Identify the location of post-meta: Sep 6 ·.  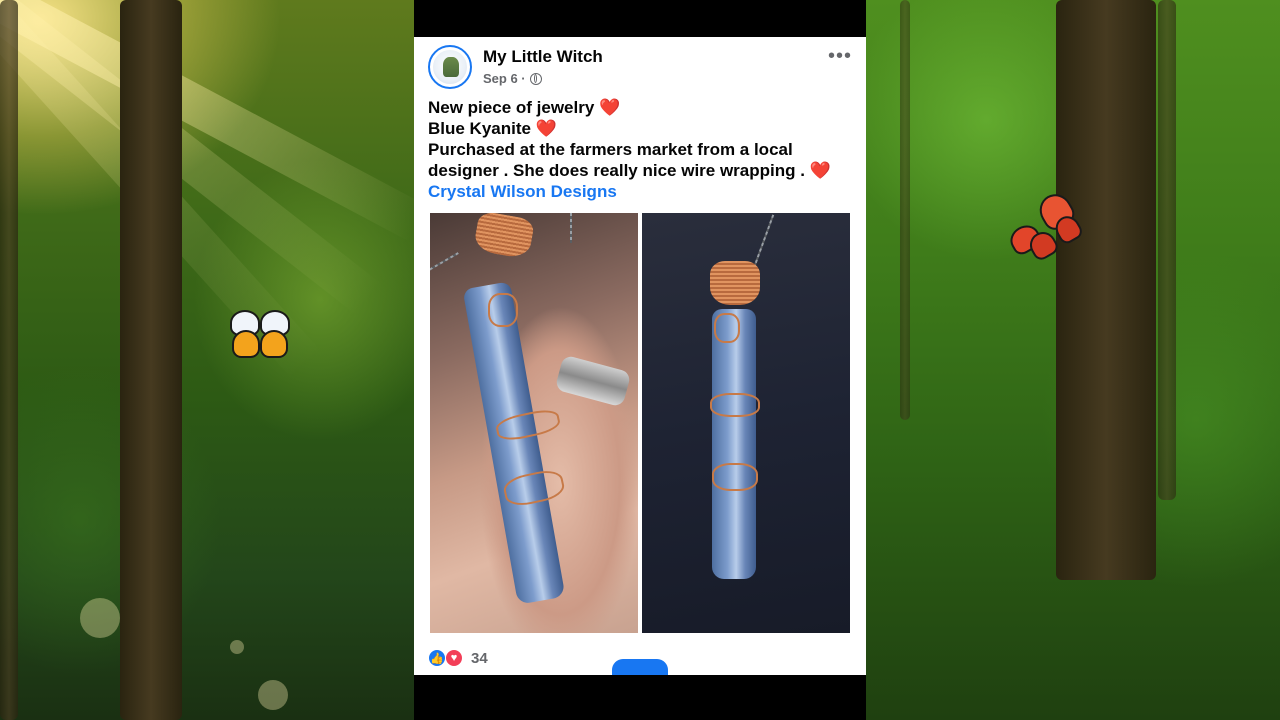
(512, 78).